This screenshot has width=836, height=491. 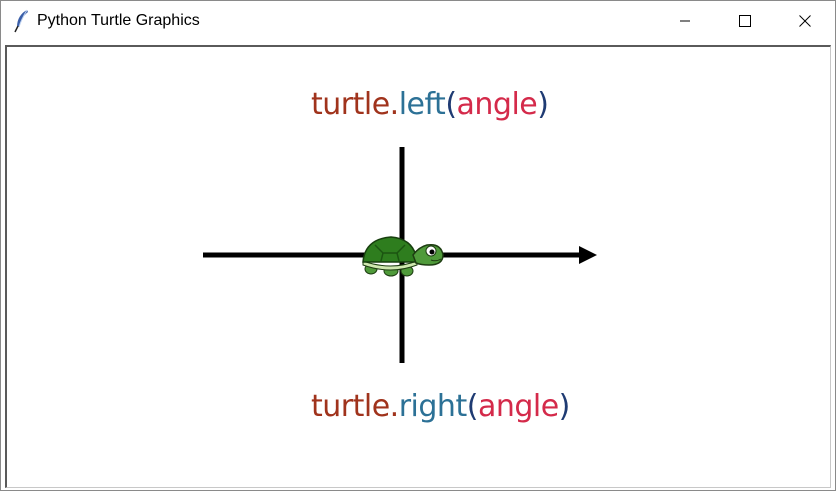 I want to click on close-icon, so click(x=805, y=21).